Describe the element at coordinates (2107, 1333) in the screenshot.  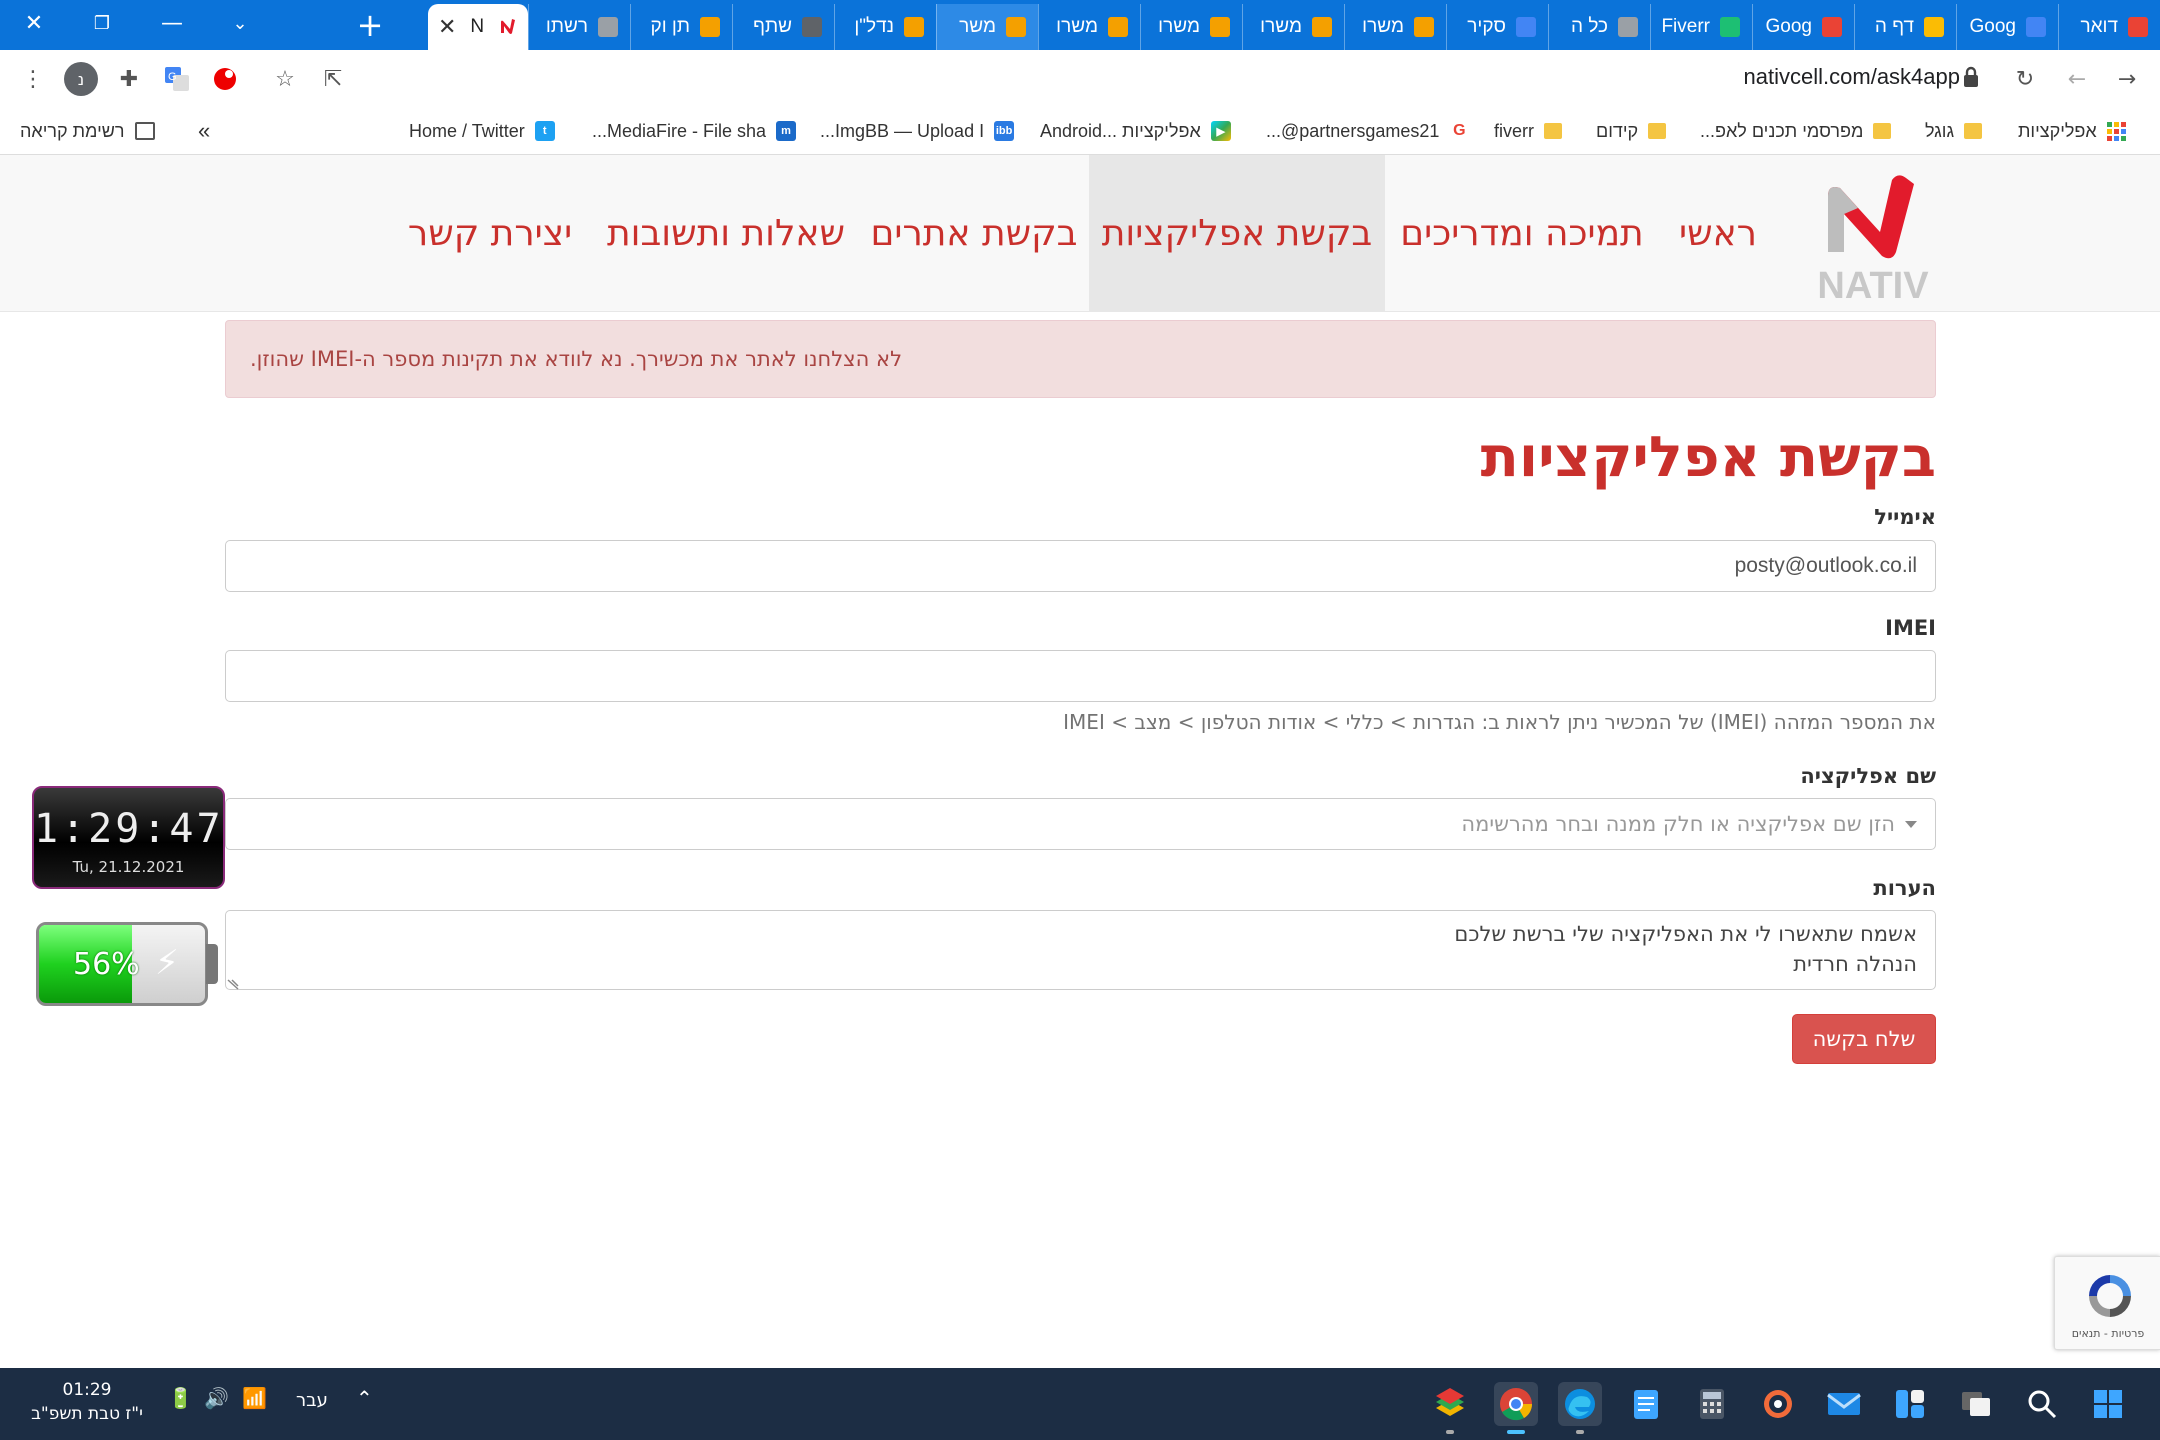
I see `recaptcha-links: פרטיות - תנאים` at that location.